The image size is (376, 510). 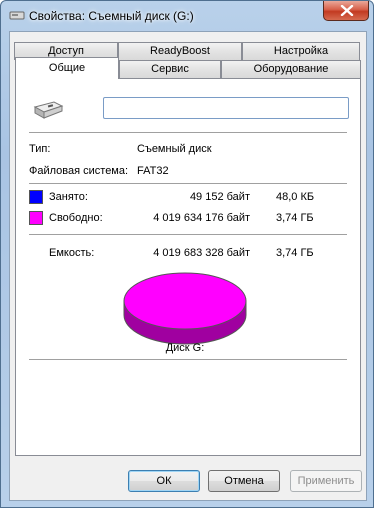 I want to click on free-space-swatch, so click(x=36, y=218).